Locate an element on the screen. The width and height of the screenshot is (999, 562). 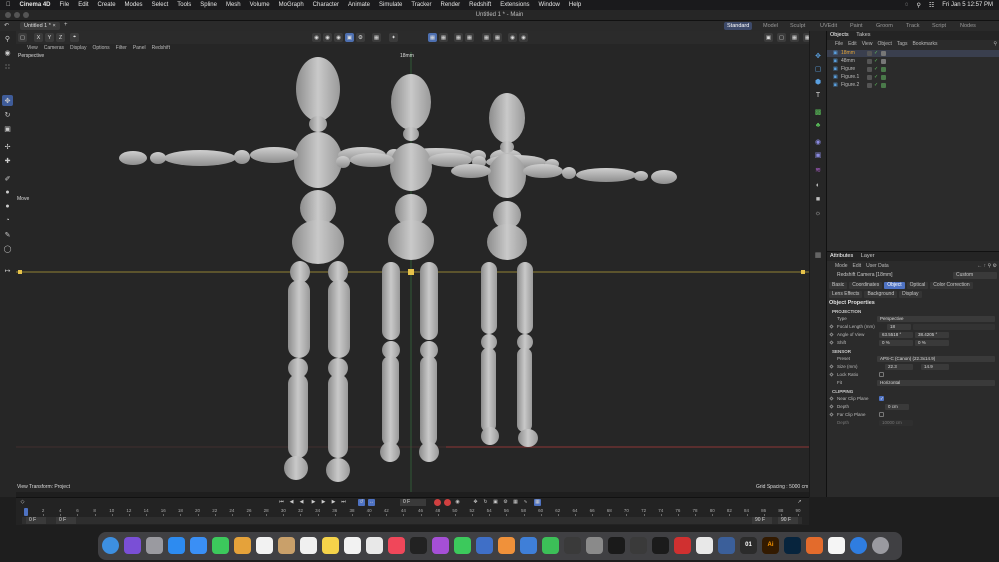
solo-icon: ◉ is located at coordinates (523, 37).